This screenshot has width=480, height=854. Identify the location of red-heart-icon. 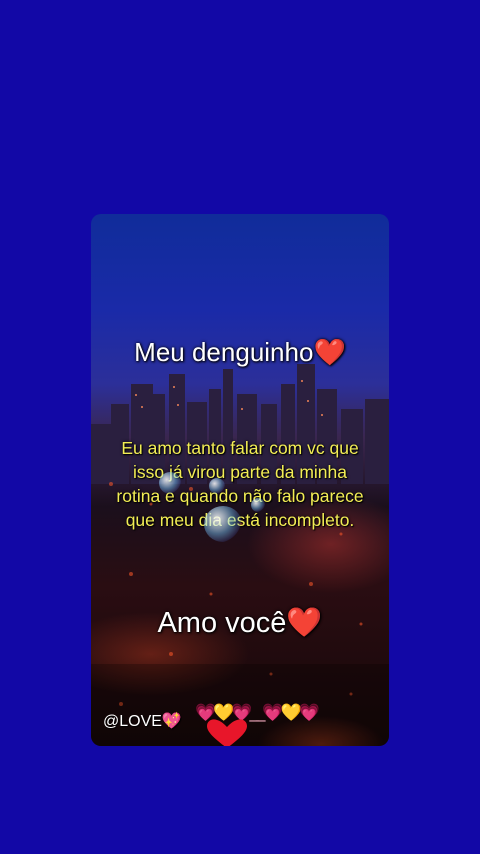
(227, 732).